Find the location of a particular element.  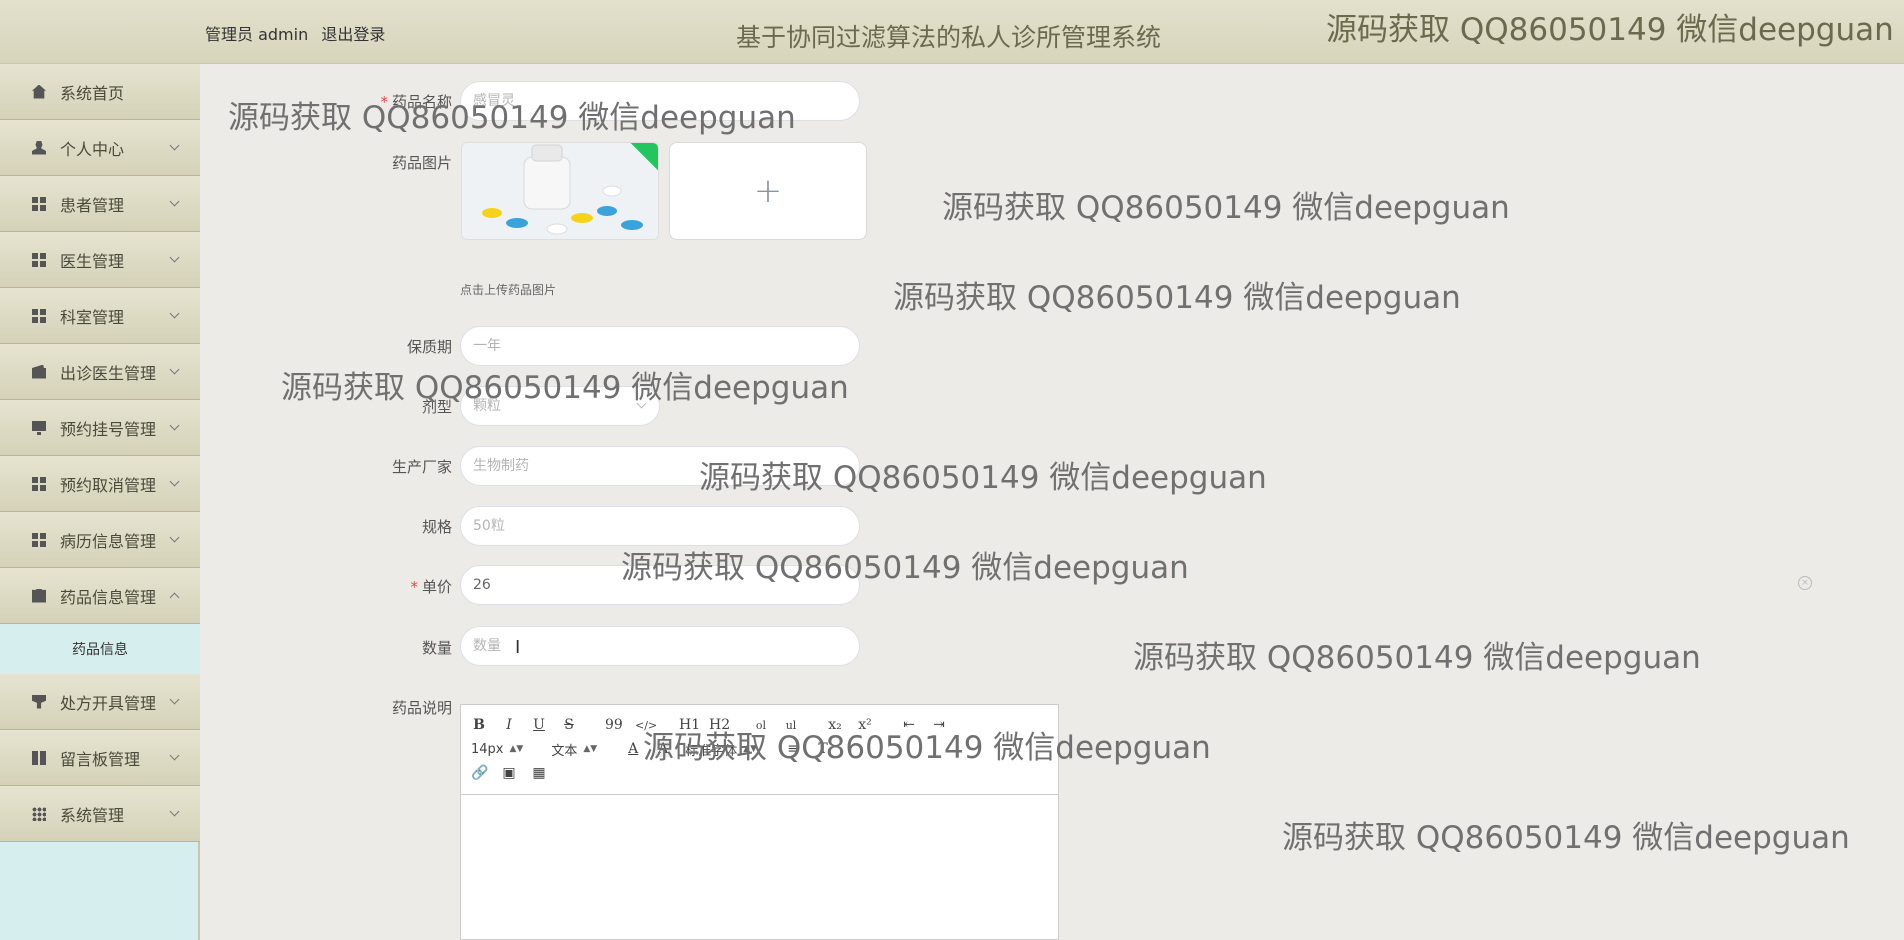

dosage-form-select: 颗粒 is located at coordinates (560, 406).